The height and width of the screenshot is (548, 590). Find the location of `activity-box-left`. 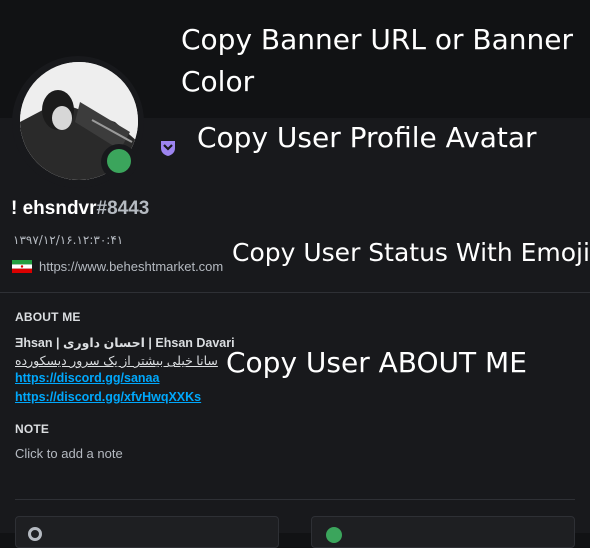

activity-box-left is located at coordinates (147, 532).